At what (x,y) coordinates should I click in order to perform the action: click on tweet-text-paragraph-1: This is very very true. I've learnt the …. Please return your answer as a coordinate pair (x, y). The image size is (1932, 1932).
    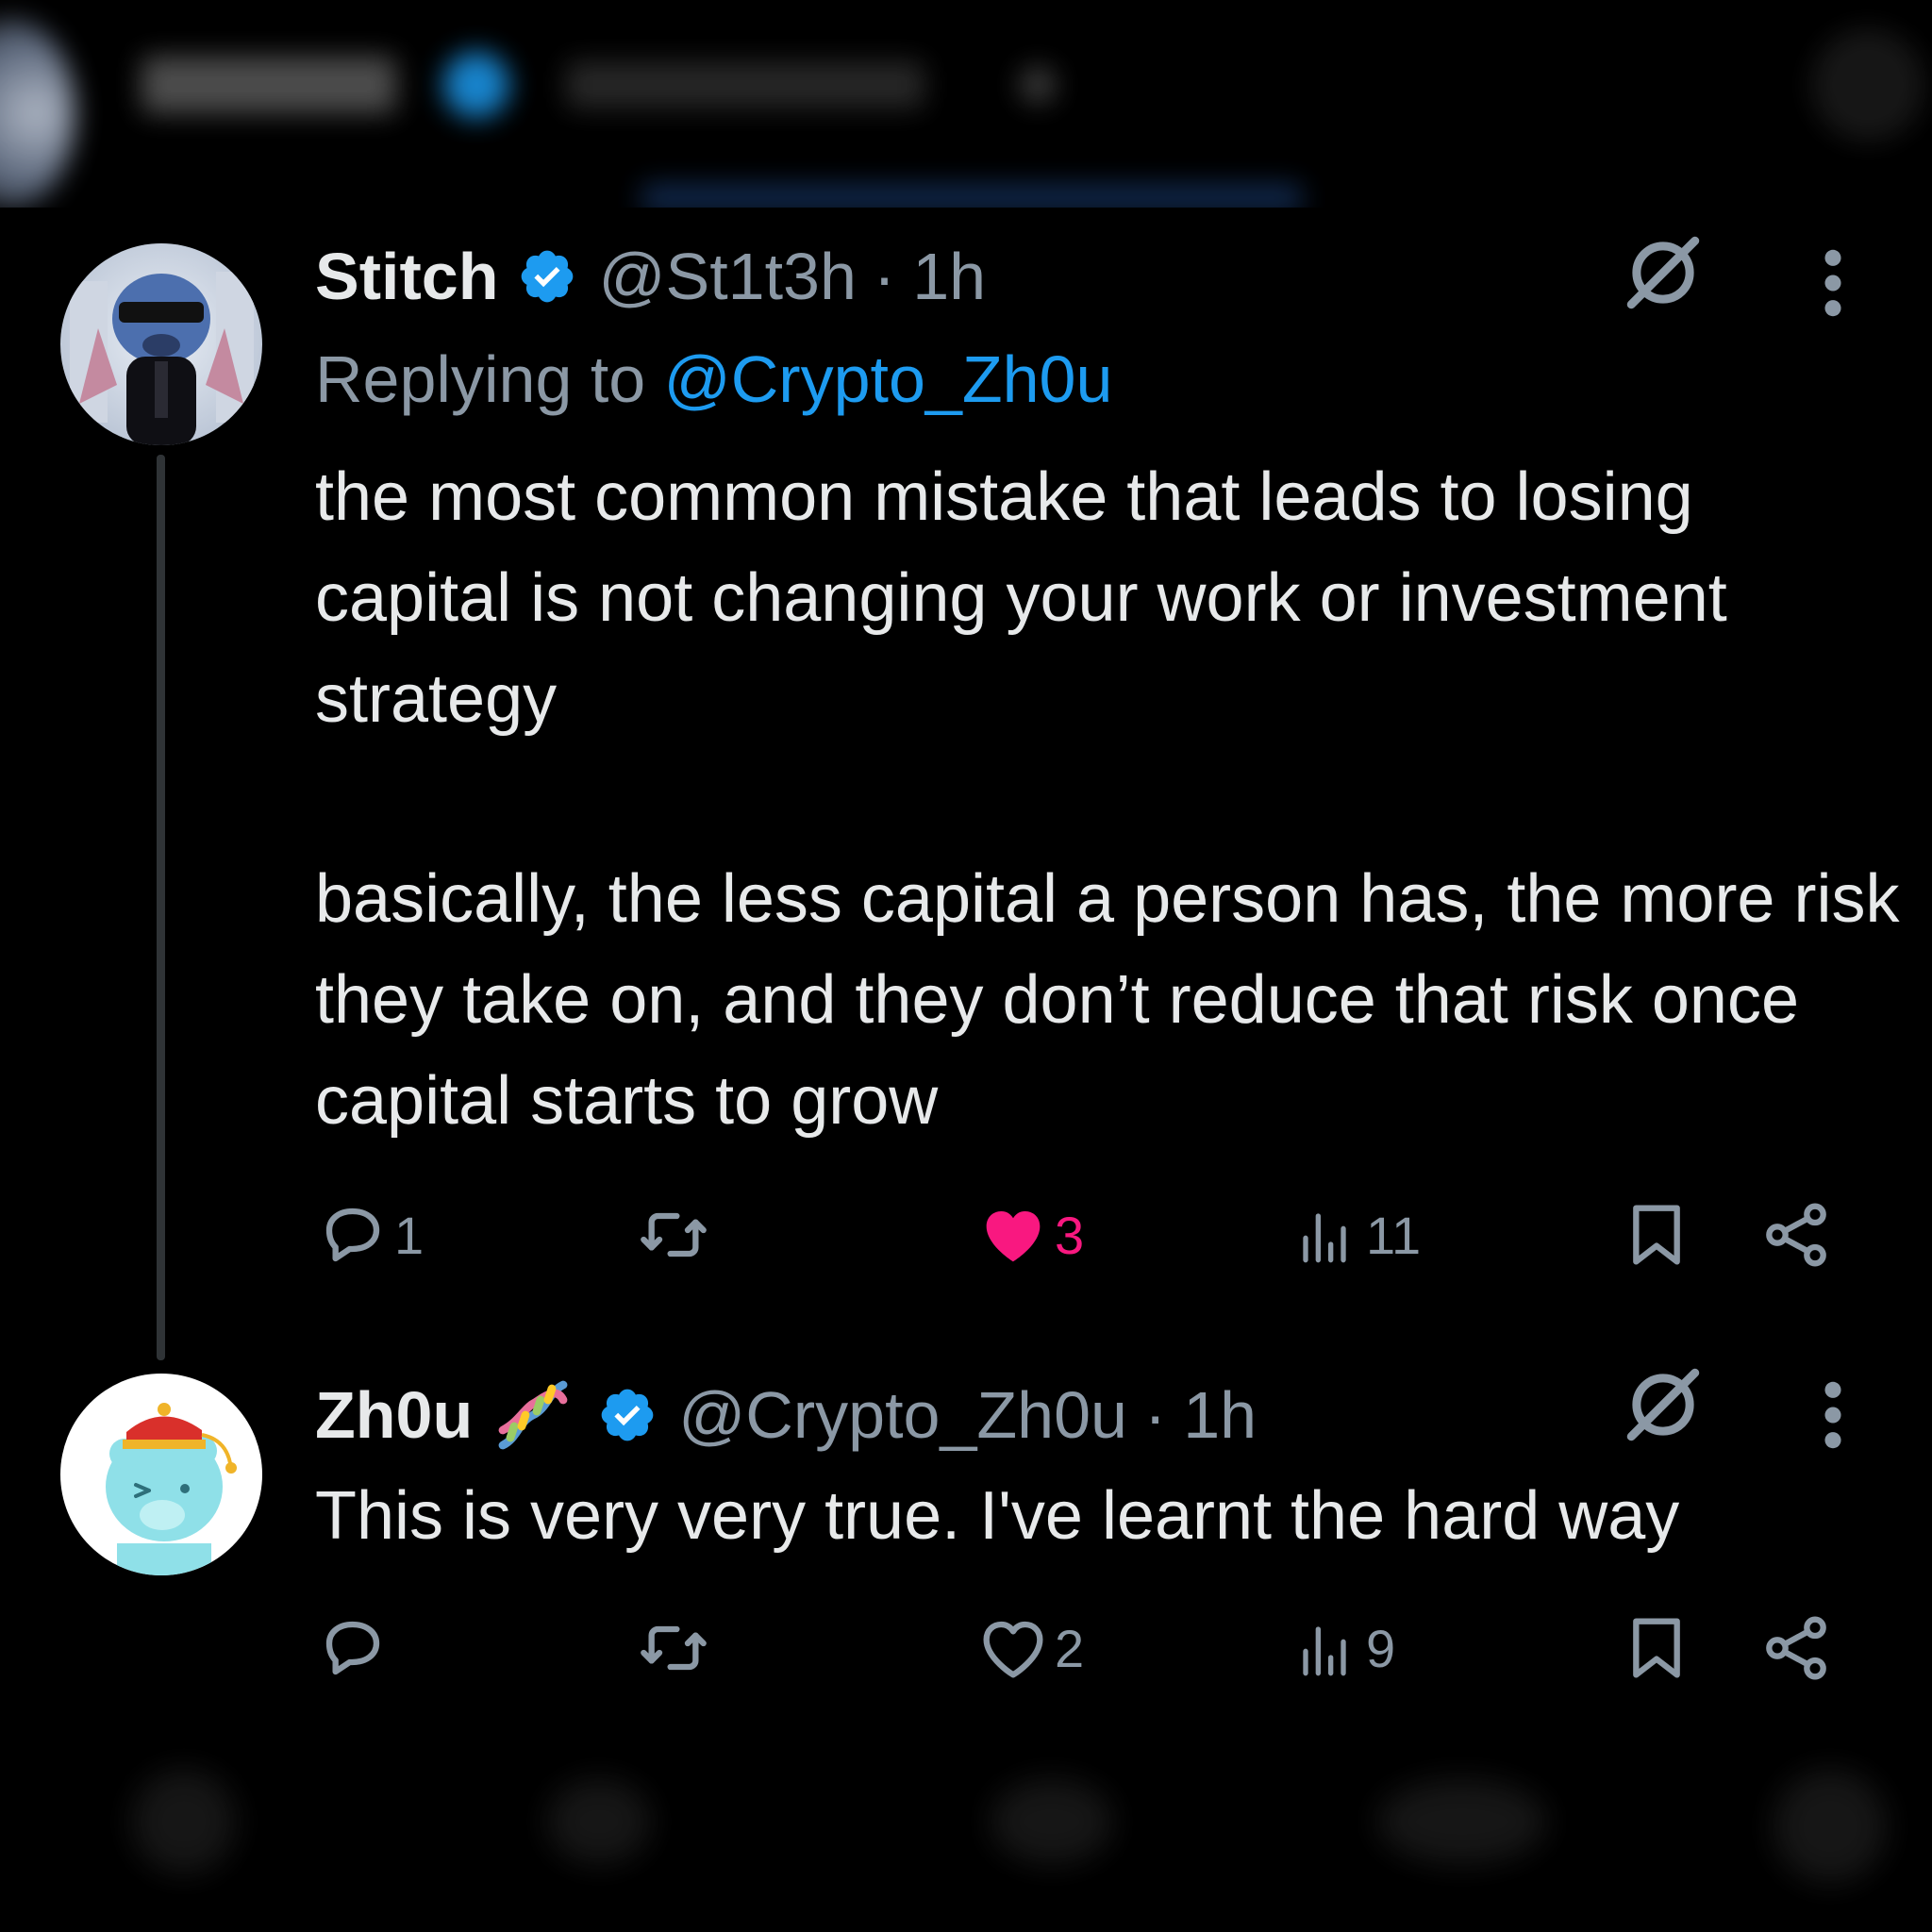
    Looking at the image, I should click on (998, 1516).